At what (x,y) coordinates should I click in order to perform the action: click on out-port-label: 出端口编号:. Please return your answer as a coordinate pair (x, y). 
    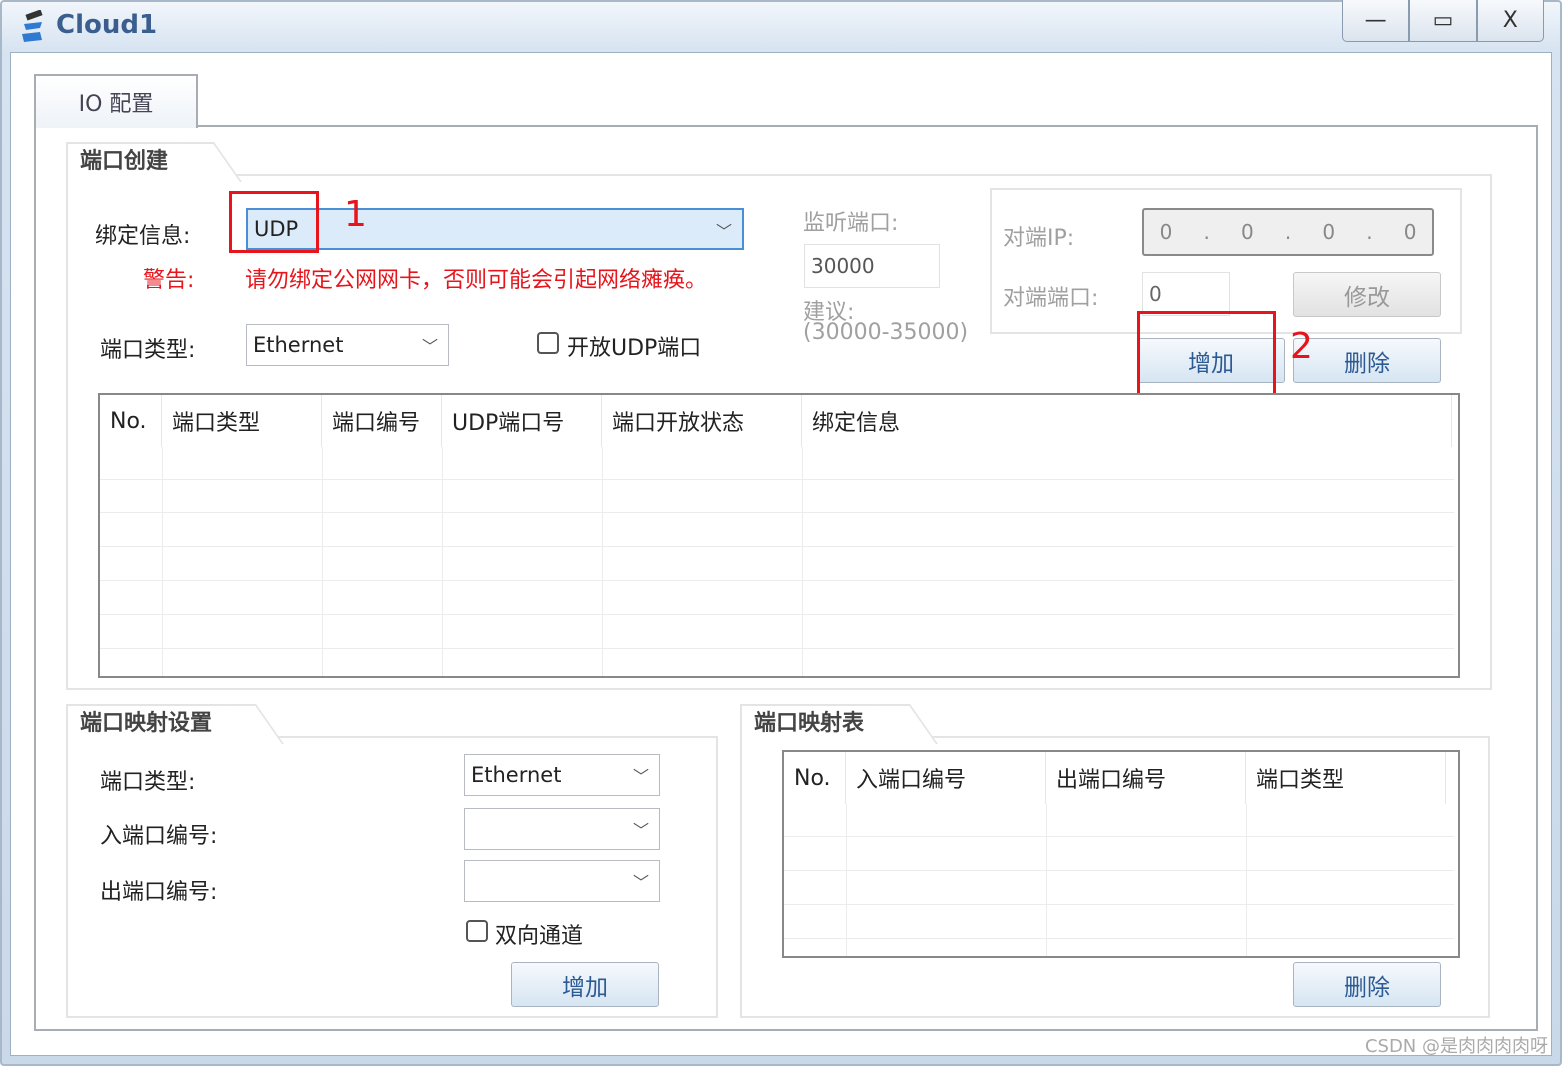
    Looking at the image, I should click on (159, 892).